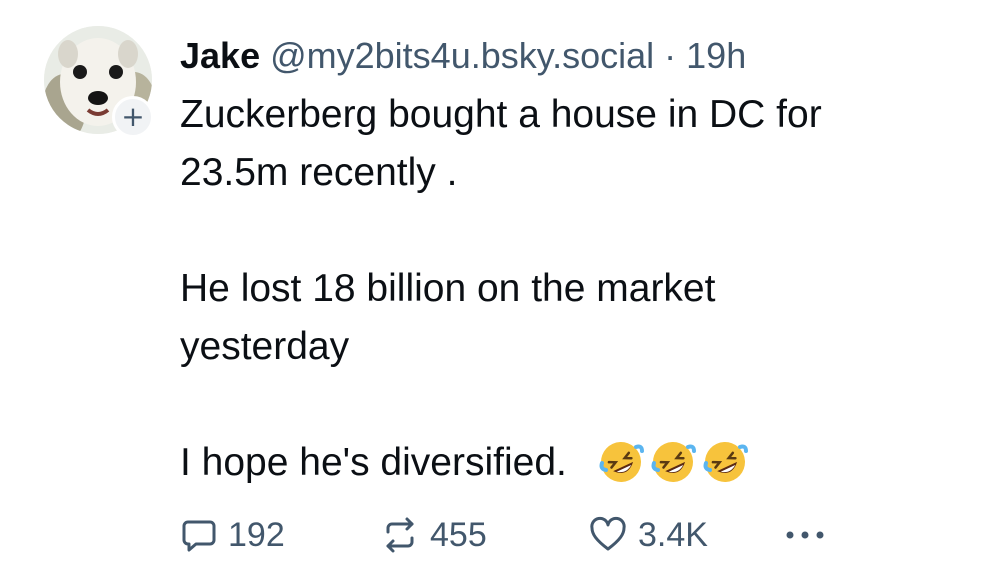 The height and width of the screenshot is (576, 1000). I want to click on post-text-line: Zuckerberg bought a house in DC for, so click(501, 114).